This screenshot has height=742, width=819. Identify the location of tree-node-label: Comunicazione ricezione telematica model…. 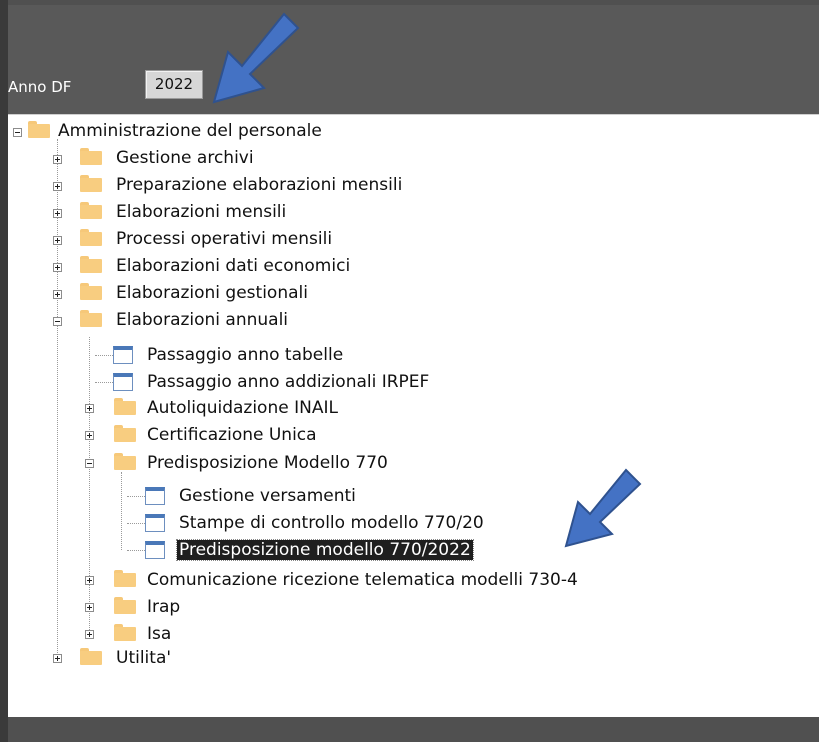
(362, 580).